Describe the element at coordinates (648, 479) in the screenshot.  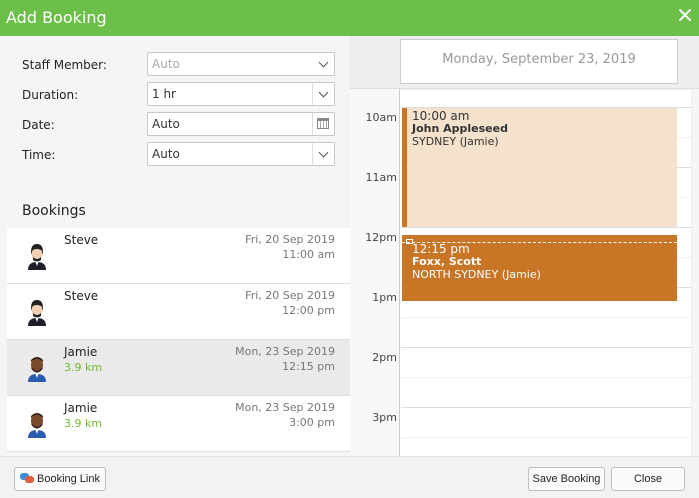
I see `close-button: Close` at that location.